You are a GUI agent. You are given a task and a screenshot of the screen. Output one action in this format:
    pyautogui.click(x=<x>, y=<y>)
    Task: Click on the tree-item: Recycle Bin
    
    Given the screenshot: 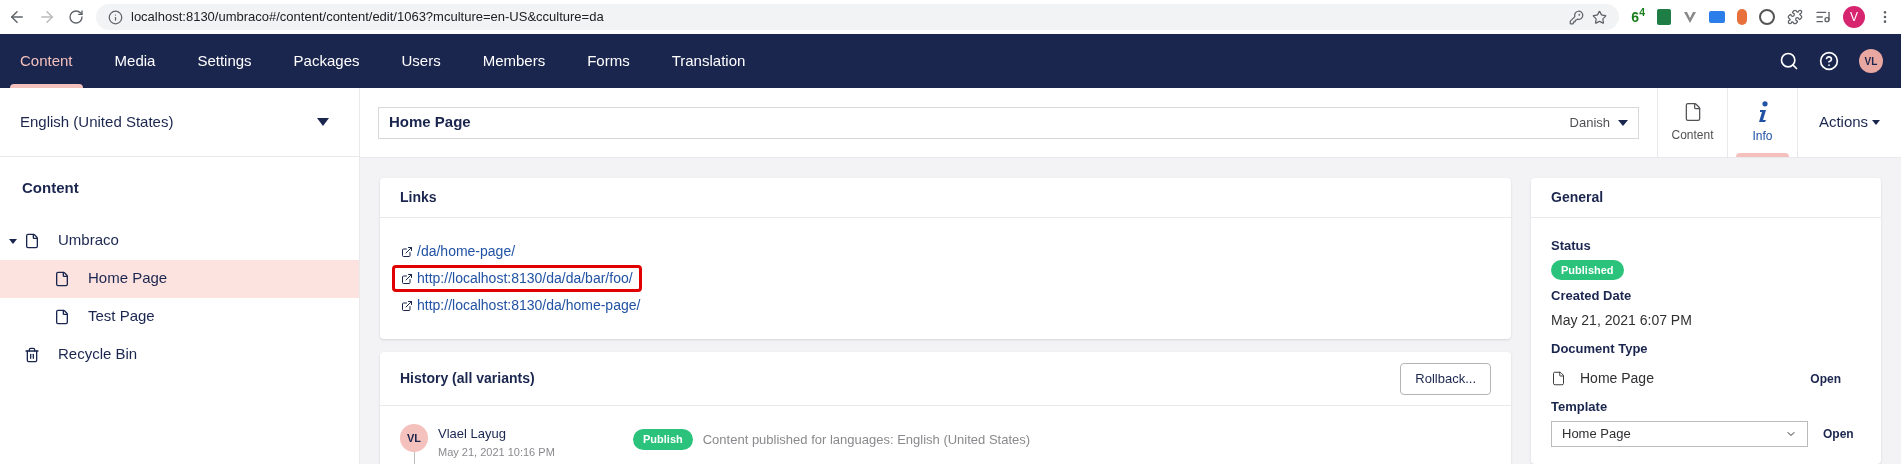 What is the action you would take?
    pyautogui.click(x=179, y=354)
    